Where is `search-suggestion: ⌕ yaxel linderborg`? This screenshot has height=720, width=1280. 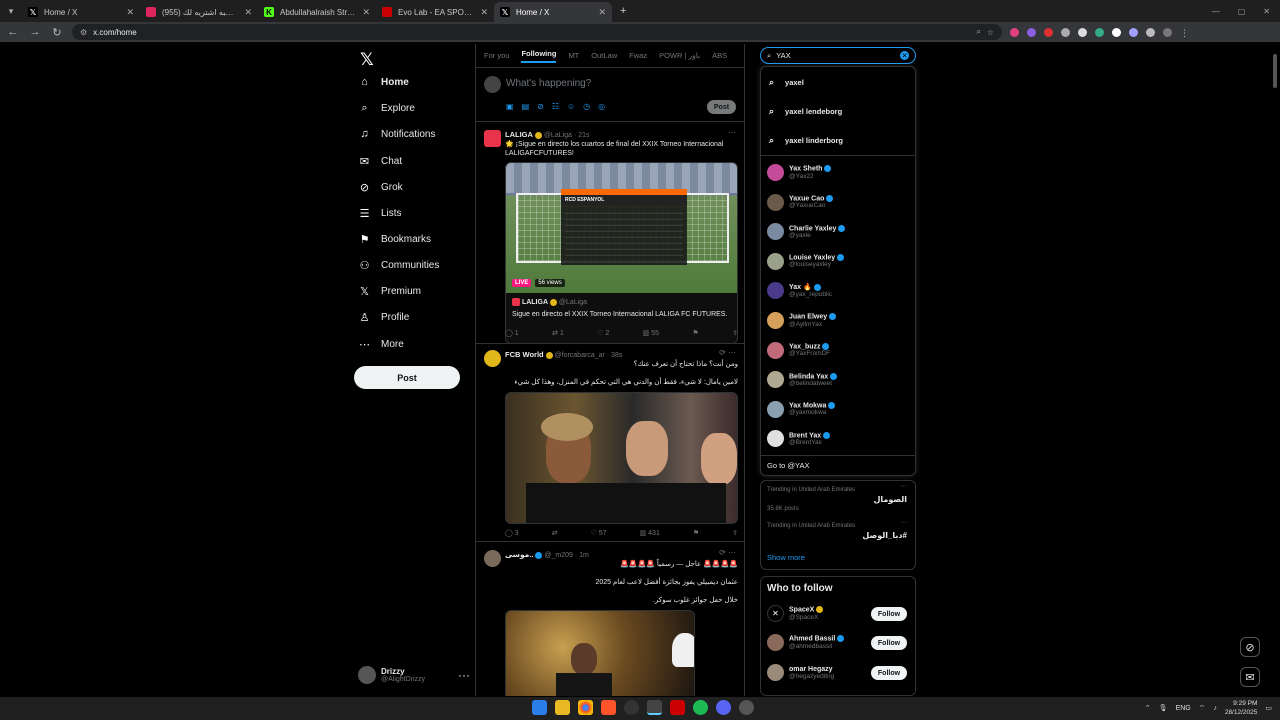
search-suggestion: ⌕ yaxel linderborg is located at coordinates (806, 140).